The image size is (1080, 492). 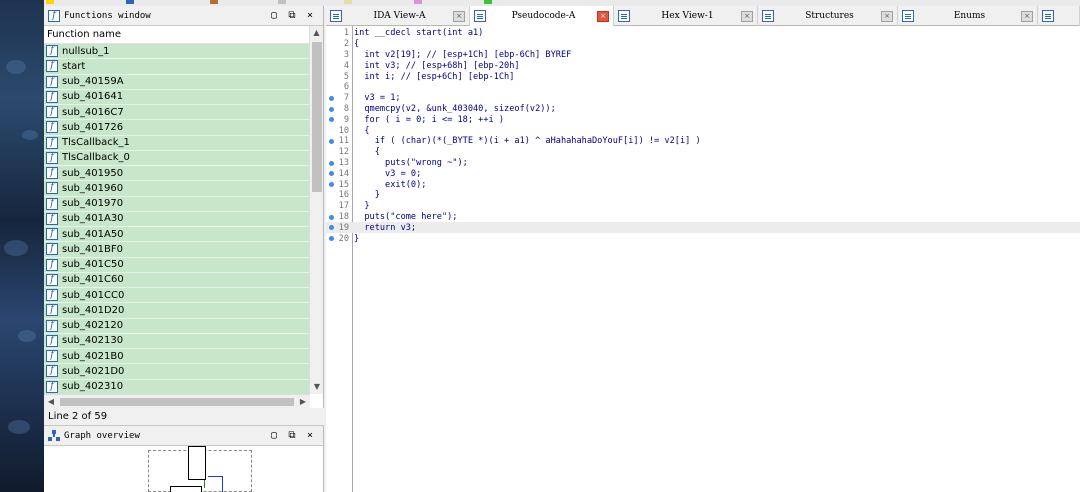 I want to click on function-list-item: f sub_401960, so click(x=177, y=189).